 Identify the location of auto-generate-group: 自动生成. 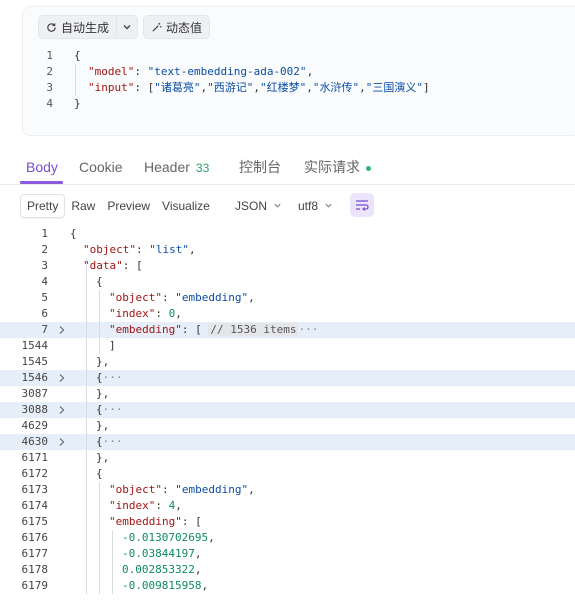
(88, 27).